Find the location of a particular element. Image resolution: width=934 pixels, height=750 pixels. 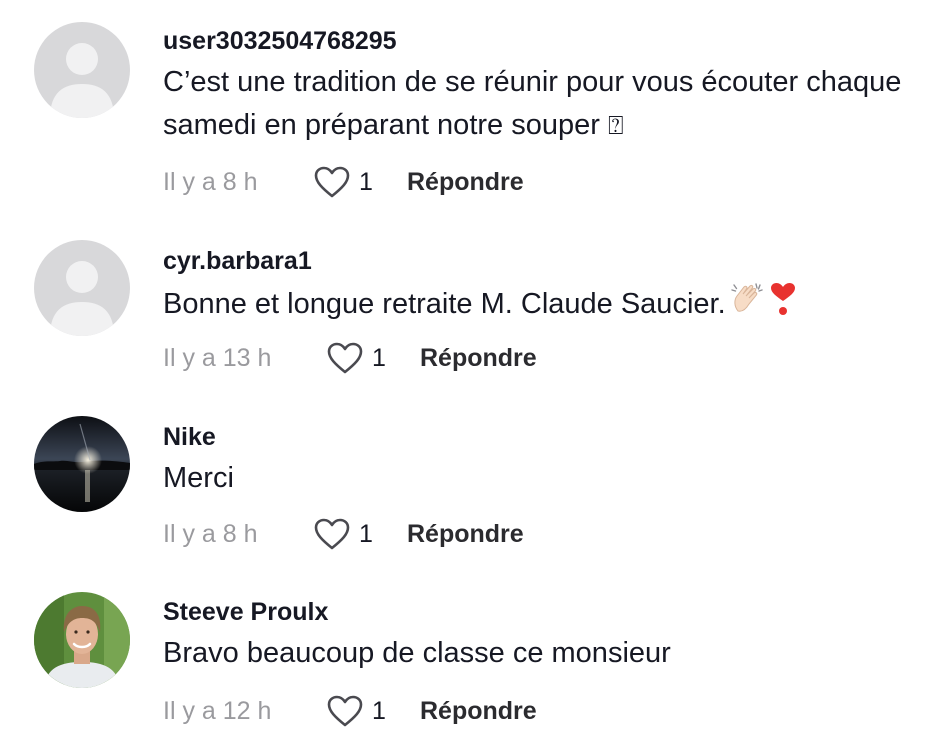

heart-exclamation-emoji is located at coordinates (783, 305).